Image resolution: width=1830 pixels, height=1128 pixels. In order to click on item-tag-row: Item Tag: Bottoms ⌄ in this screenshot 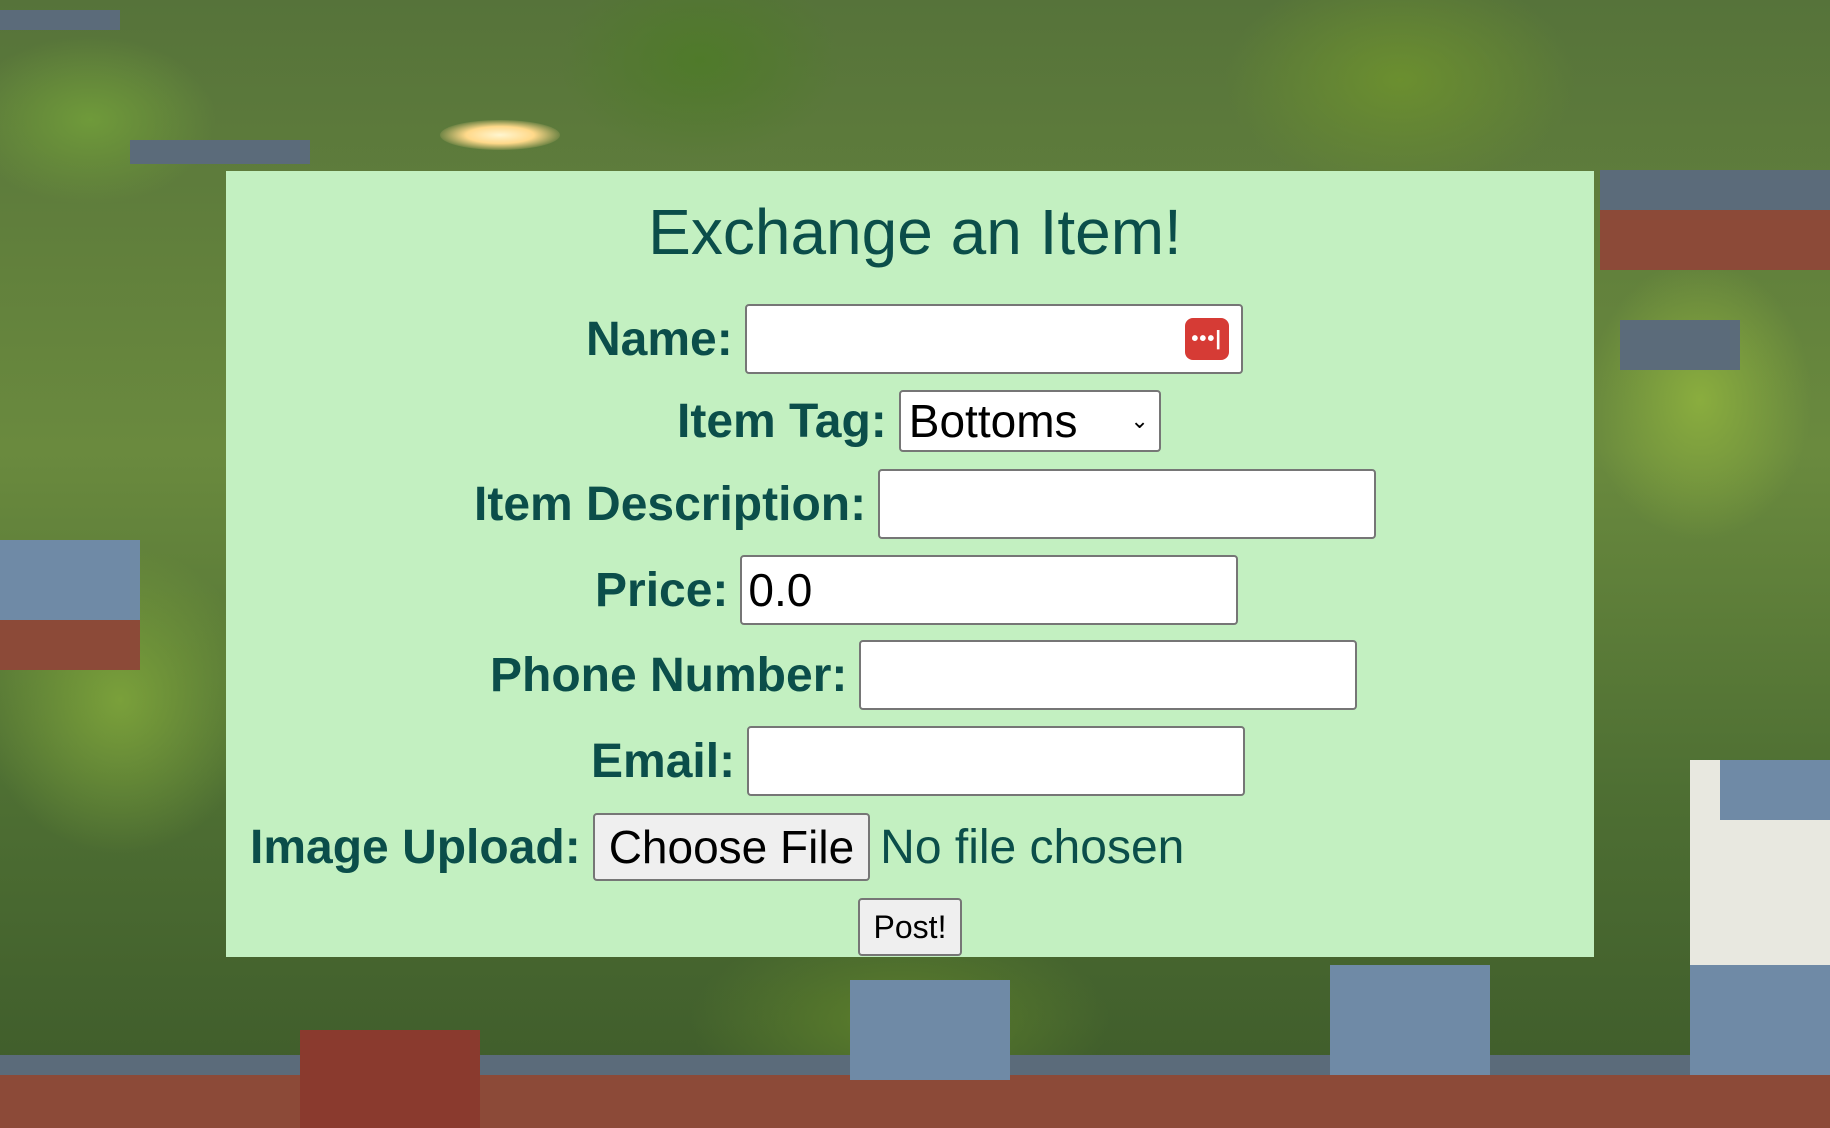, I will do `click(919, 421)`.